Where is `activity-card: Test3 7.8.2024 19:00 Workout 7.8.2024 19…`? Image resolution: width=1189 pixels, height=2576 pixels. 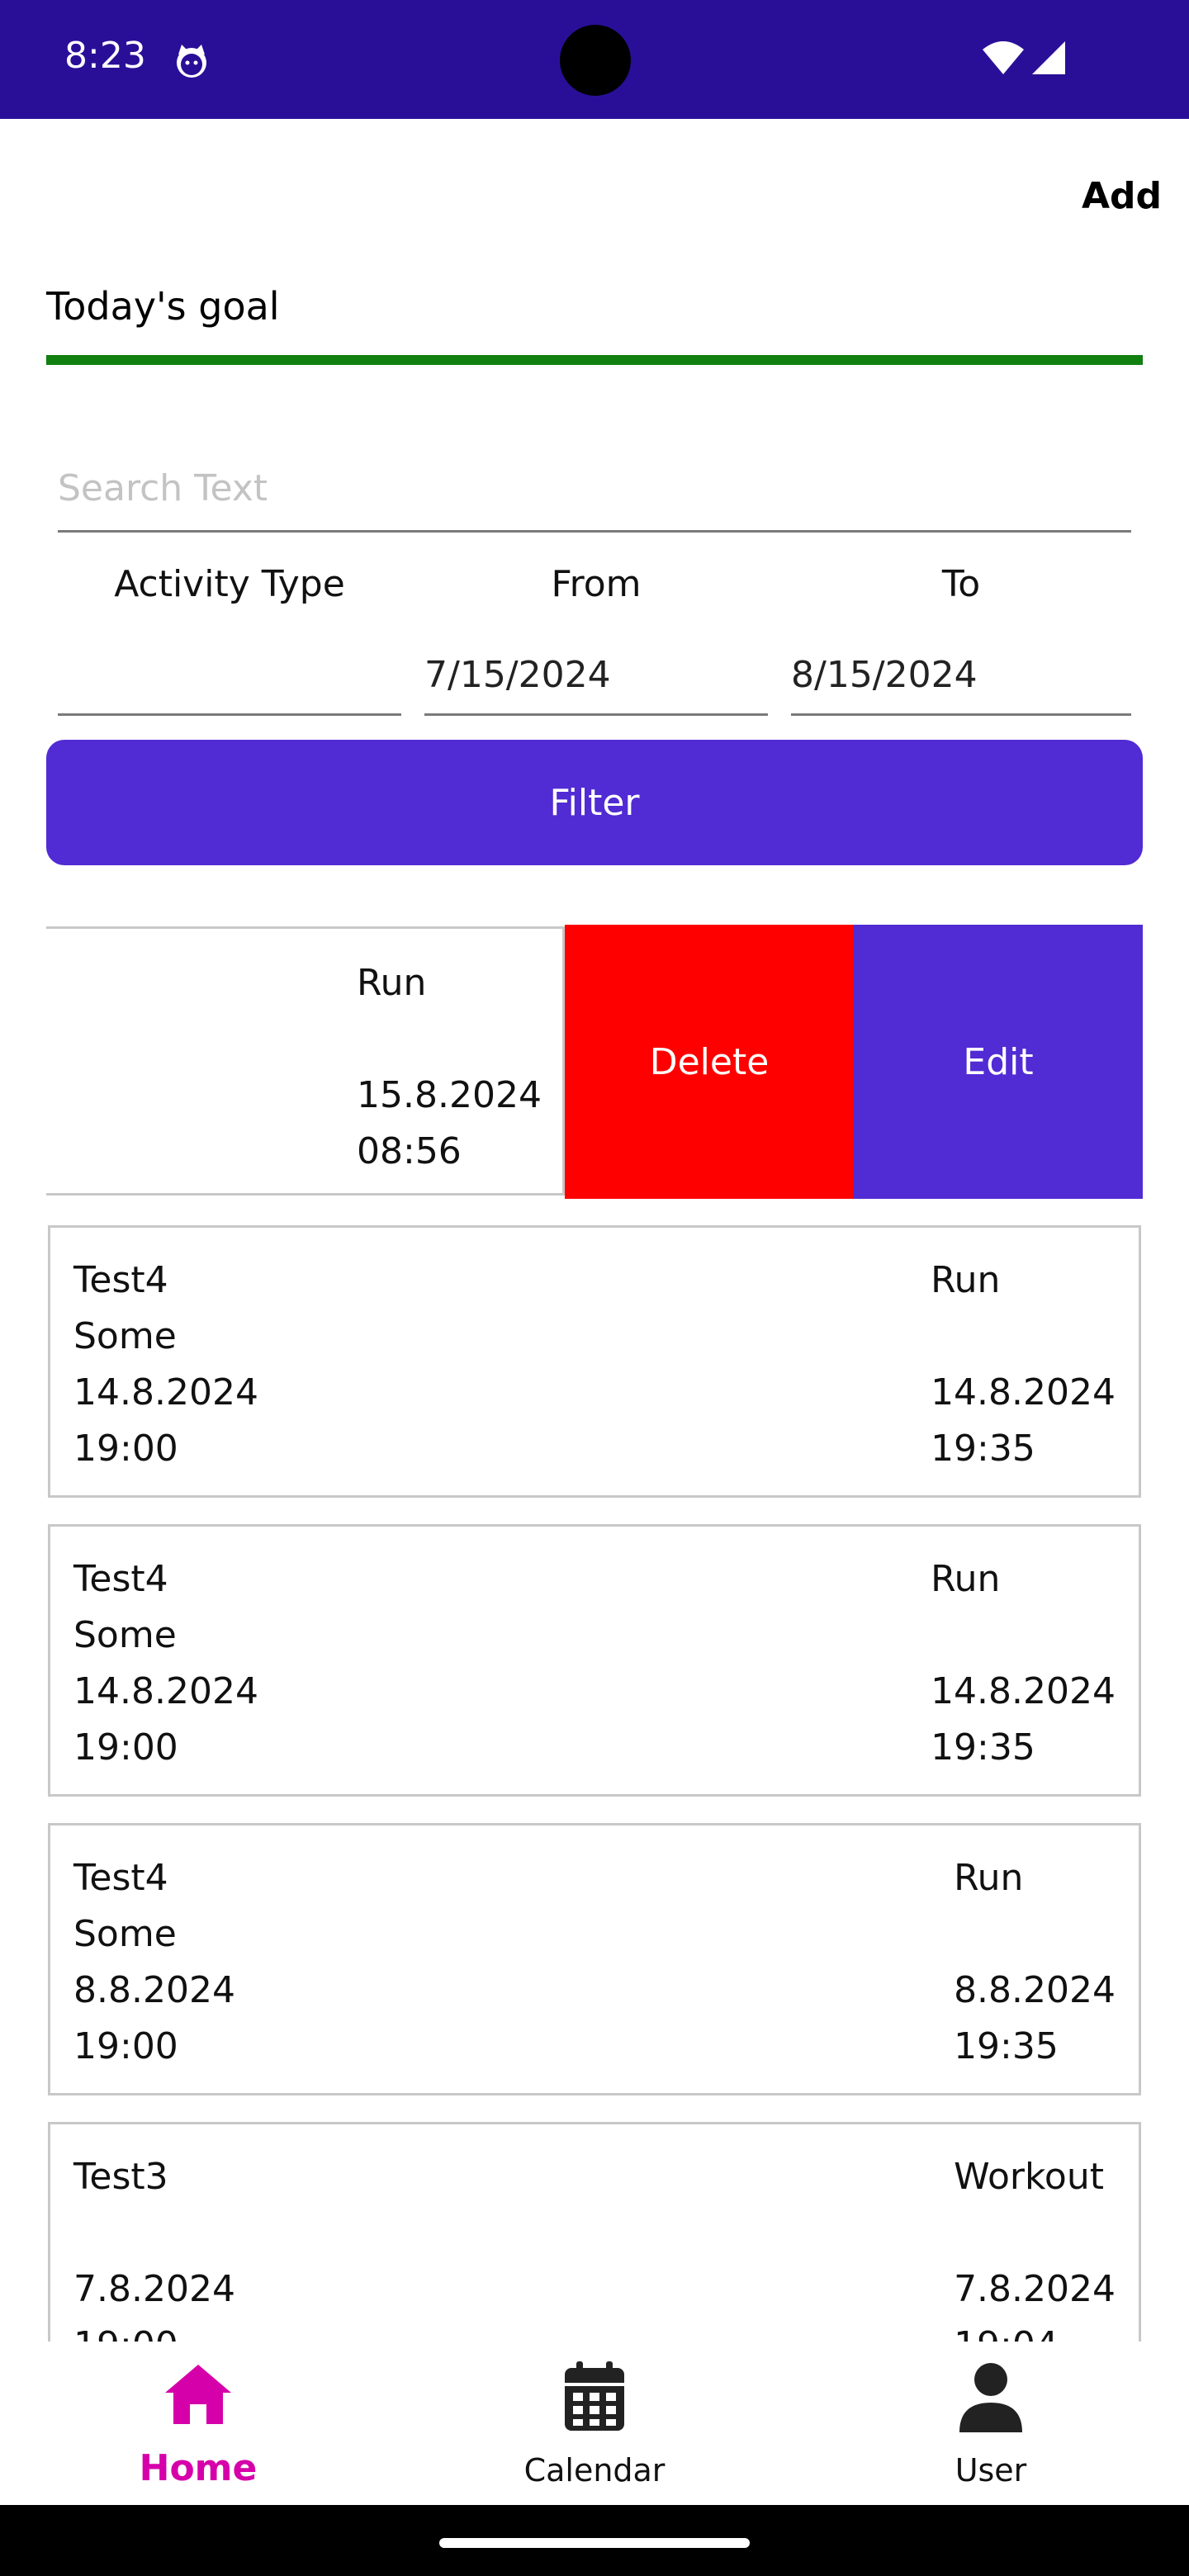 activity-card: Test3 7.8.2024 19:00 Workout 7.8.2024 19… is located at coordinates (594, 2232).